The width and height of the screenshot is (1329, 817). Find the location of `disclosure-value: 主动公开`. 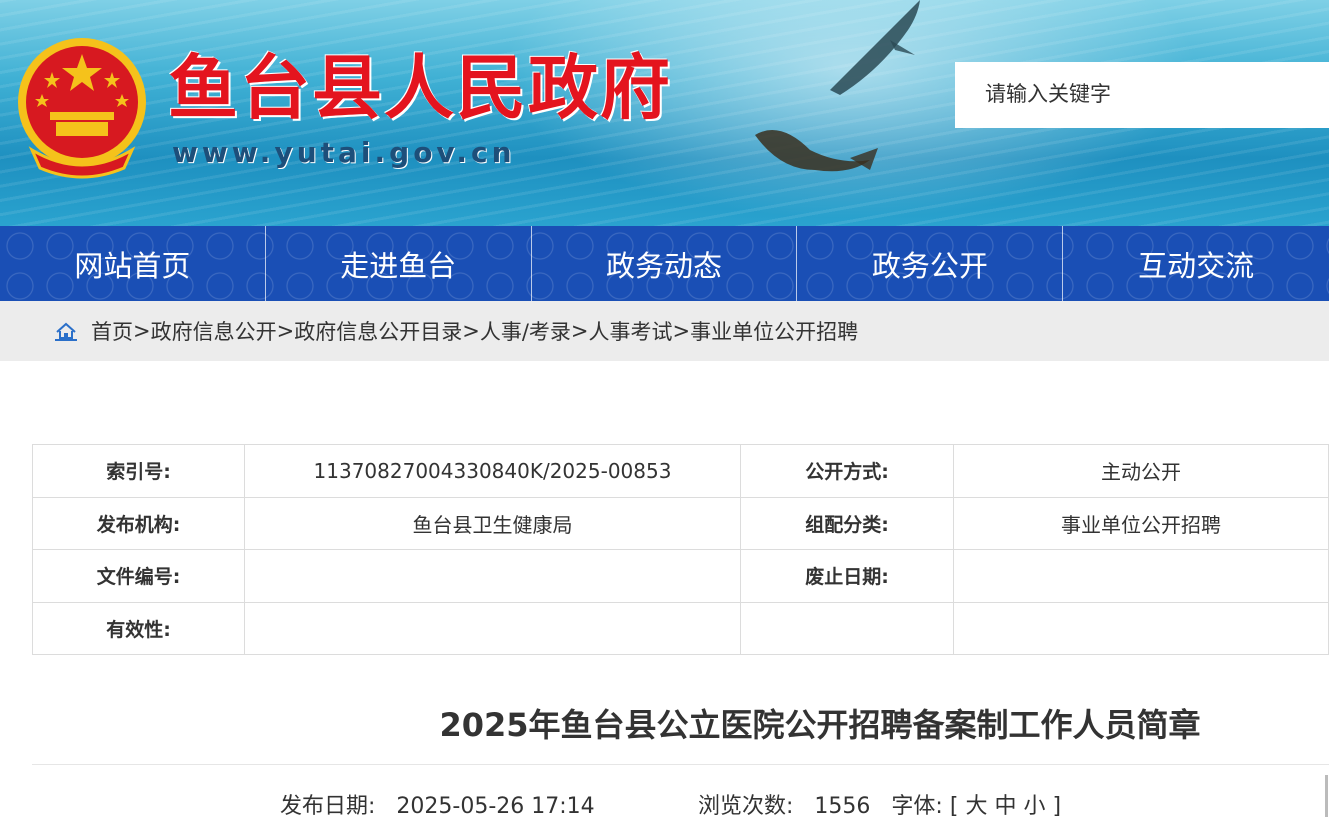

disclosure-value: 主动公开 is located at coordinates (1141, 471).